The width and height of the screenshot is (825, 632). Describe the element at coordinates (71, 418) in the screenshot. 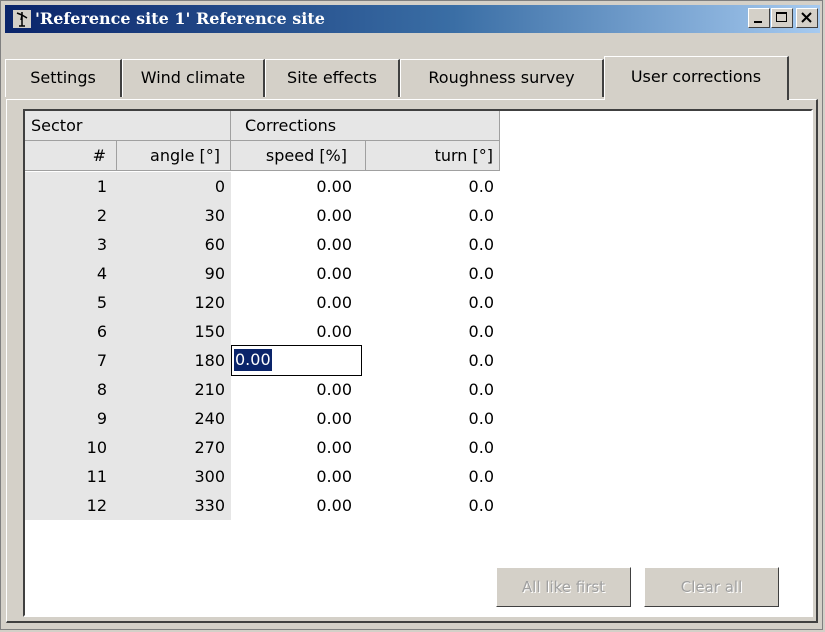

I see `row-number: 9` at that location.